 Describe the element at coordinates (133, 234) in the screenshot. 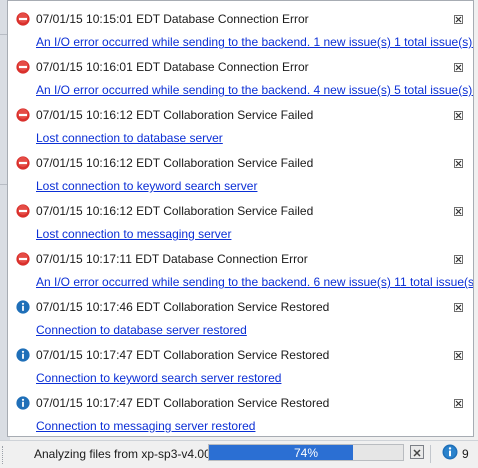

I see `notification-details-link: Lost connection to messaging server` at that location.